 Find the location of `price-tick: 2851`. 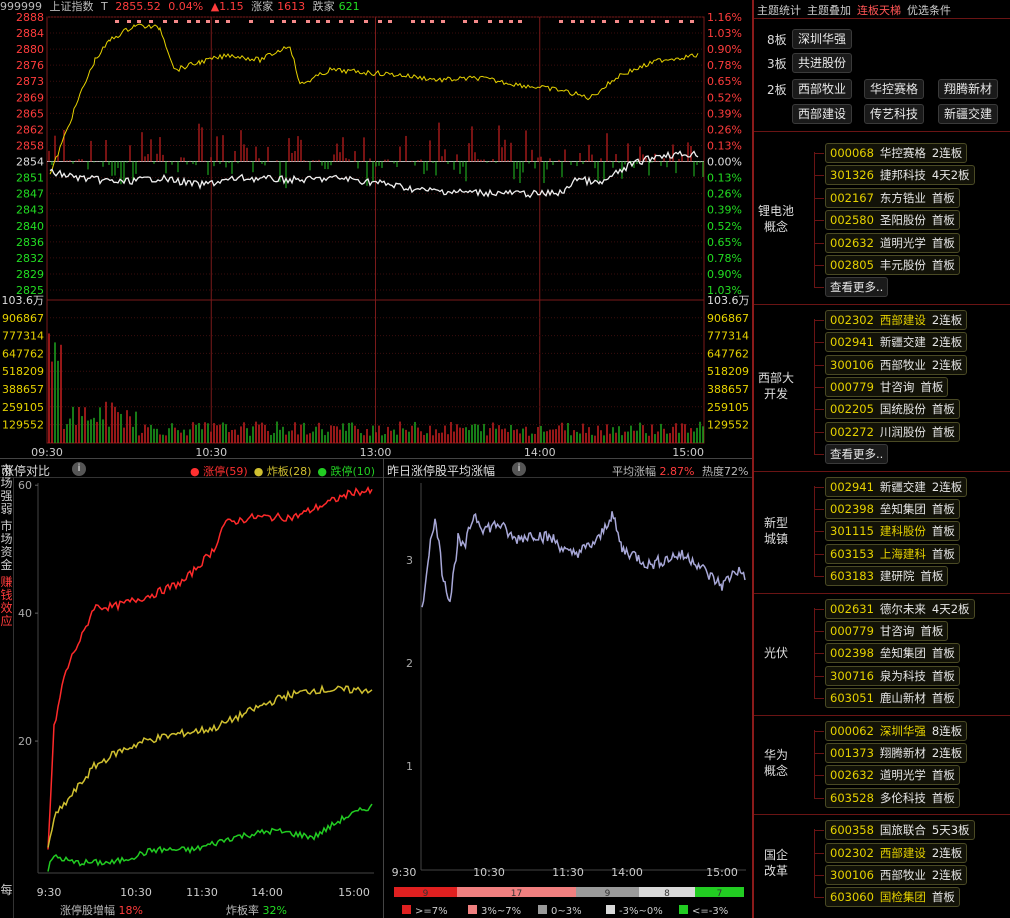

price-tick: 2851 is located at coordinates (30, 178).